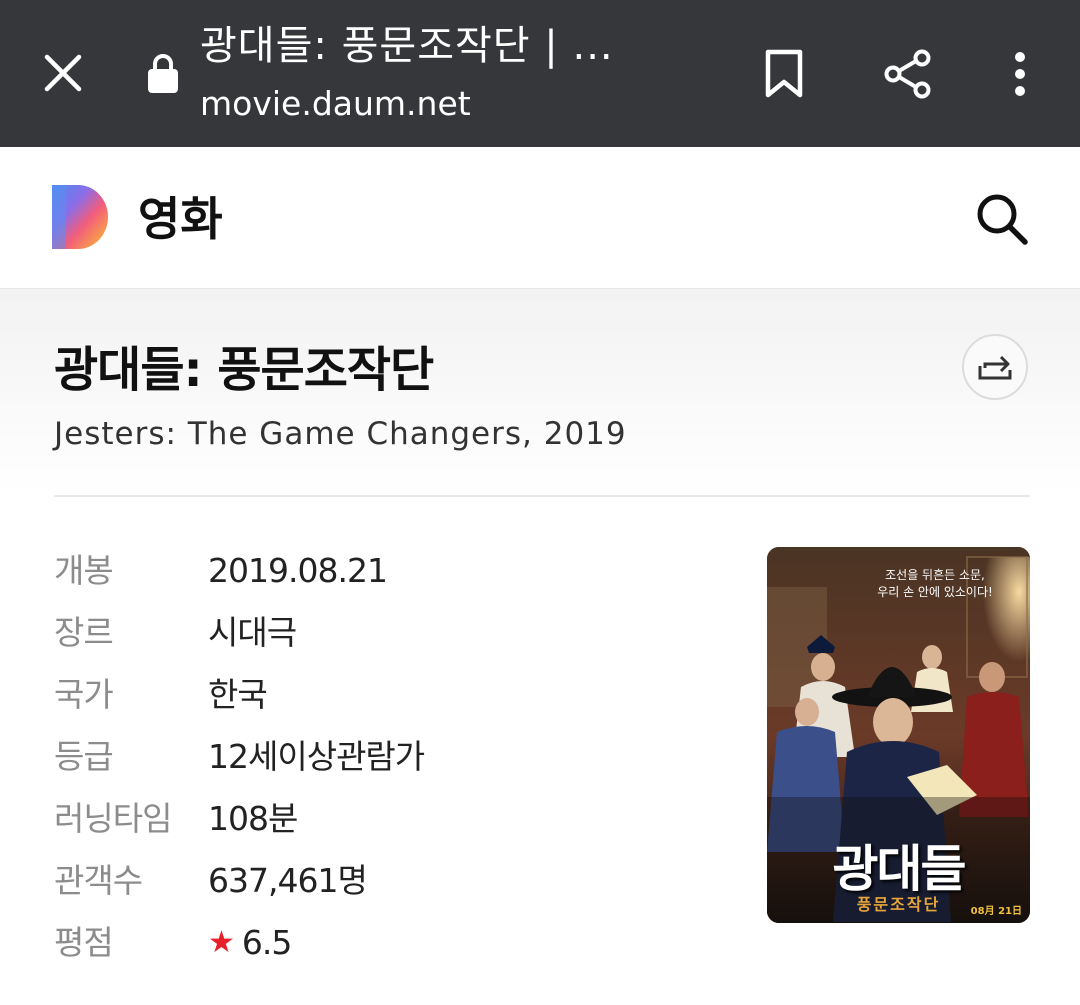 The width and height of the screenshot is (1080, 1005). Describe the element at coordinates (394, 819) in the screenshot. I see `info-row-runtime: 러닝타임 108분` at that location.